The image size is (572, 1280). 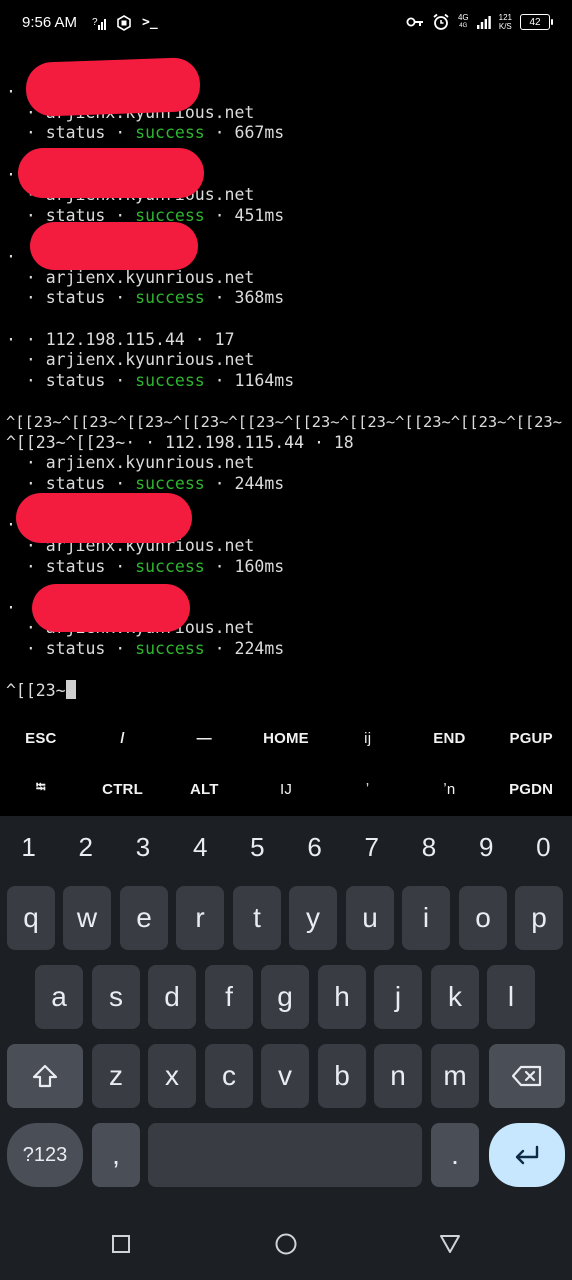 I want to click on alarm-icon, so click(x=441, y=21).